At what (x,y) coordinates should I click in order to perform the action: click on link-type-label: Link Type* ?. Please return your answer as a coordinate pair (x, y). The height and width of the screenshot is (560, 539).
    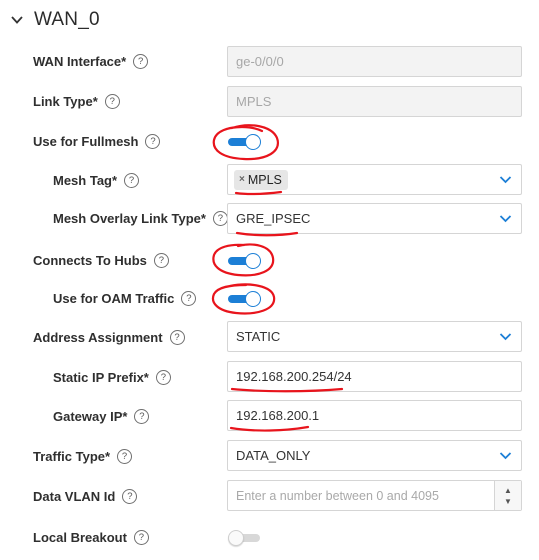
    Looking at the image, I should click on (76, 101).